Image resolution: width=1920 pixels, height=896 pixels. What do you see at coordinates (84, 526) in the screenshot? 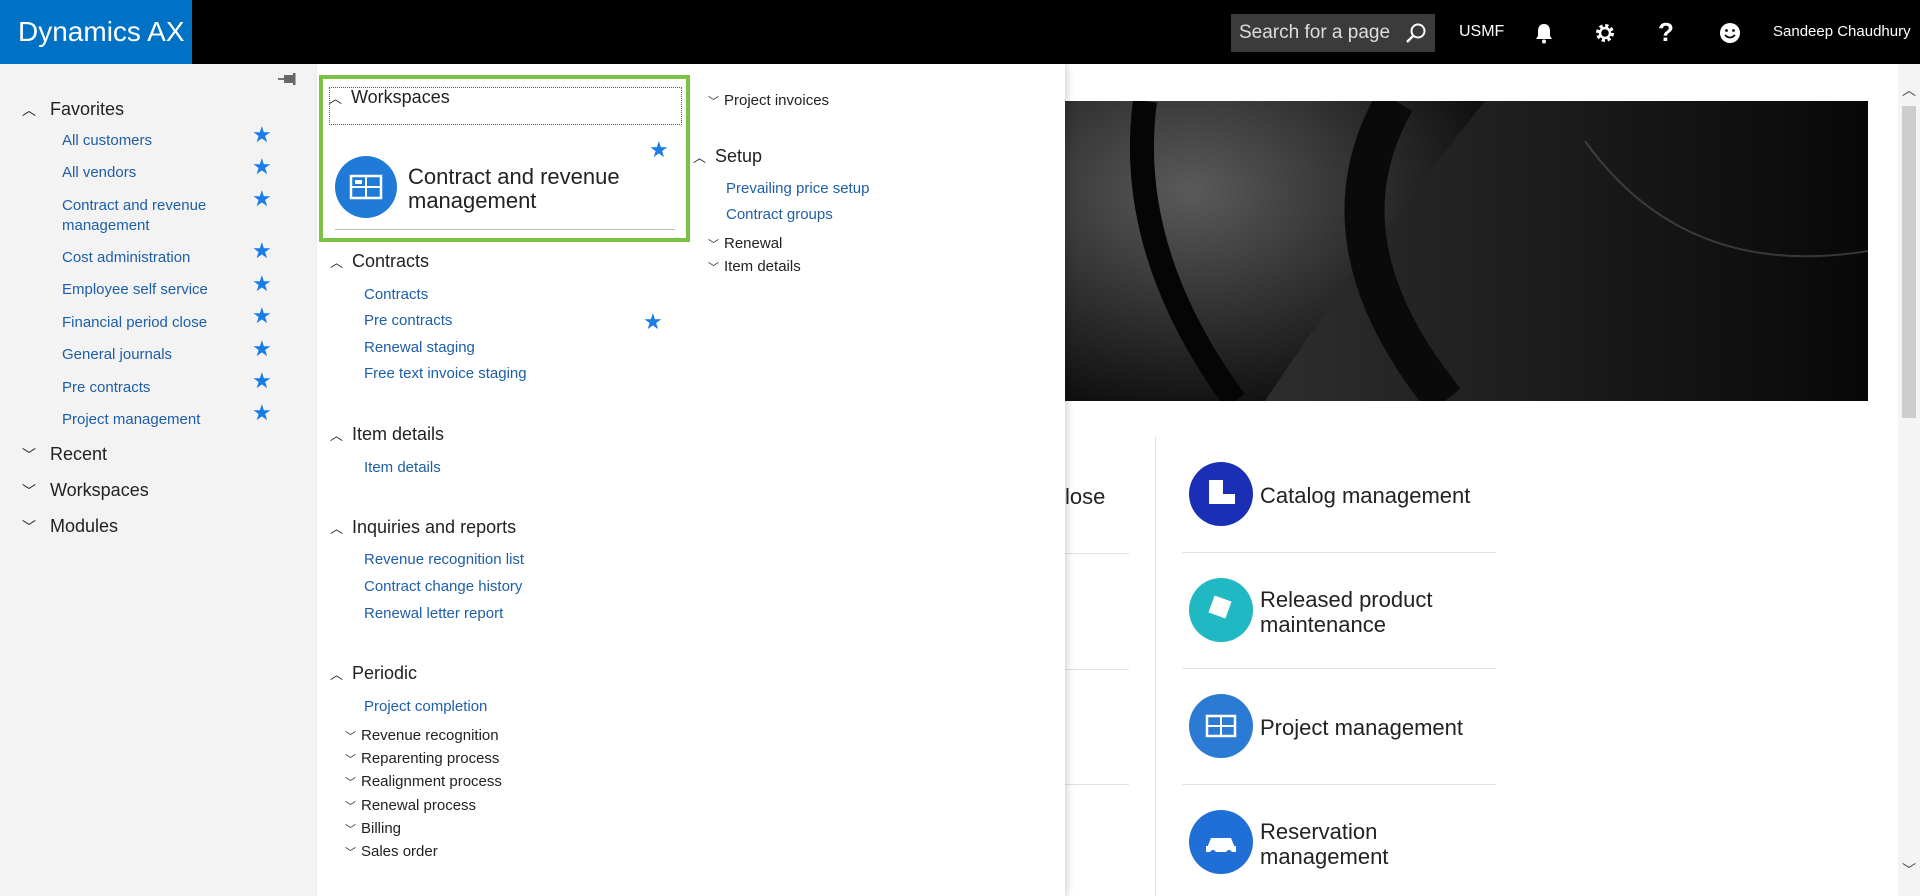
I see `nav-group-label: Modules` at bounding box center [84, 526].